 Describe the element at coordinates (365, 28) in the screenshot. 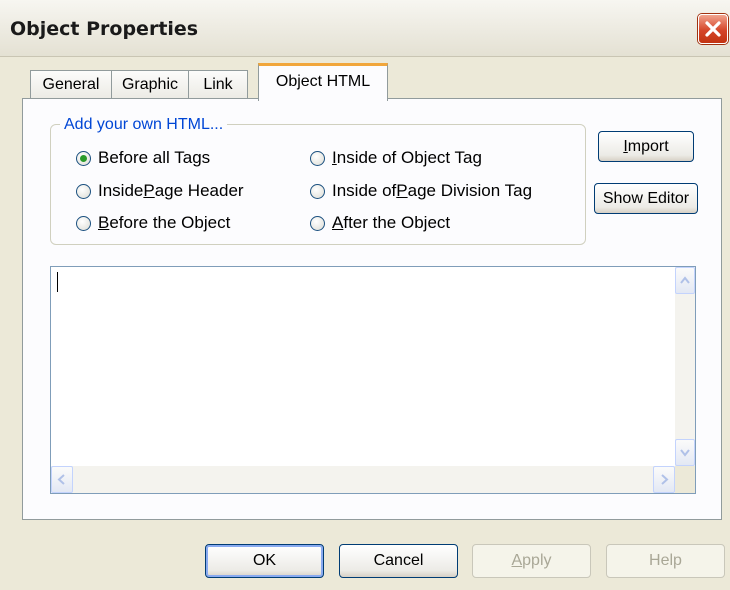

I see `title-bar: Object Properties` at that location.